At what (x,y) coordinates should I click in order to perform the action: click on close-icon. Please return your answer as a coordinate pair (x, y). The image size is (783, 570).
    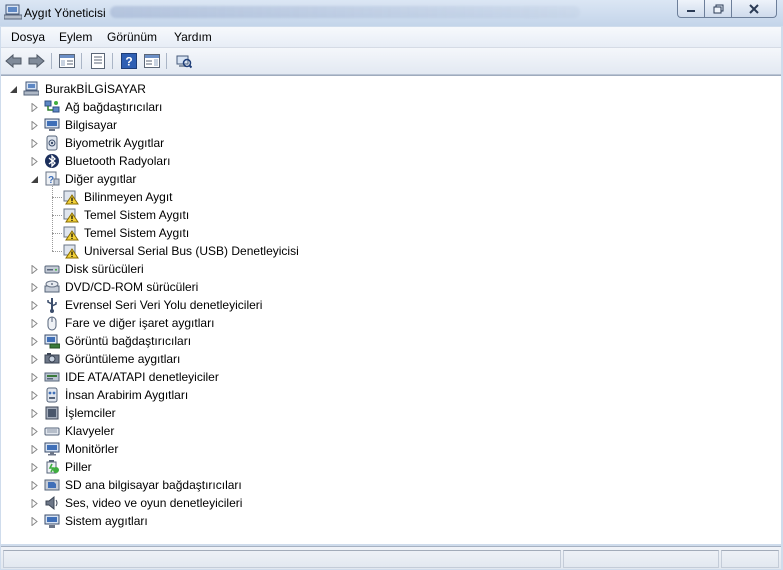
    Looking at the image, I should click on (754, 8).